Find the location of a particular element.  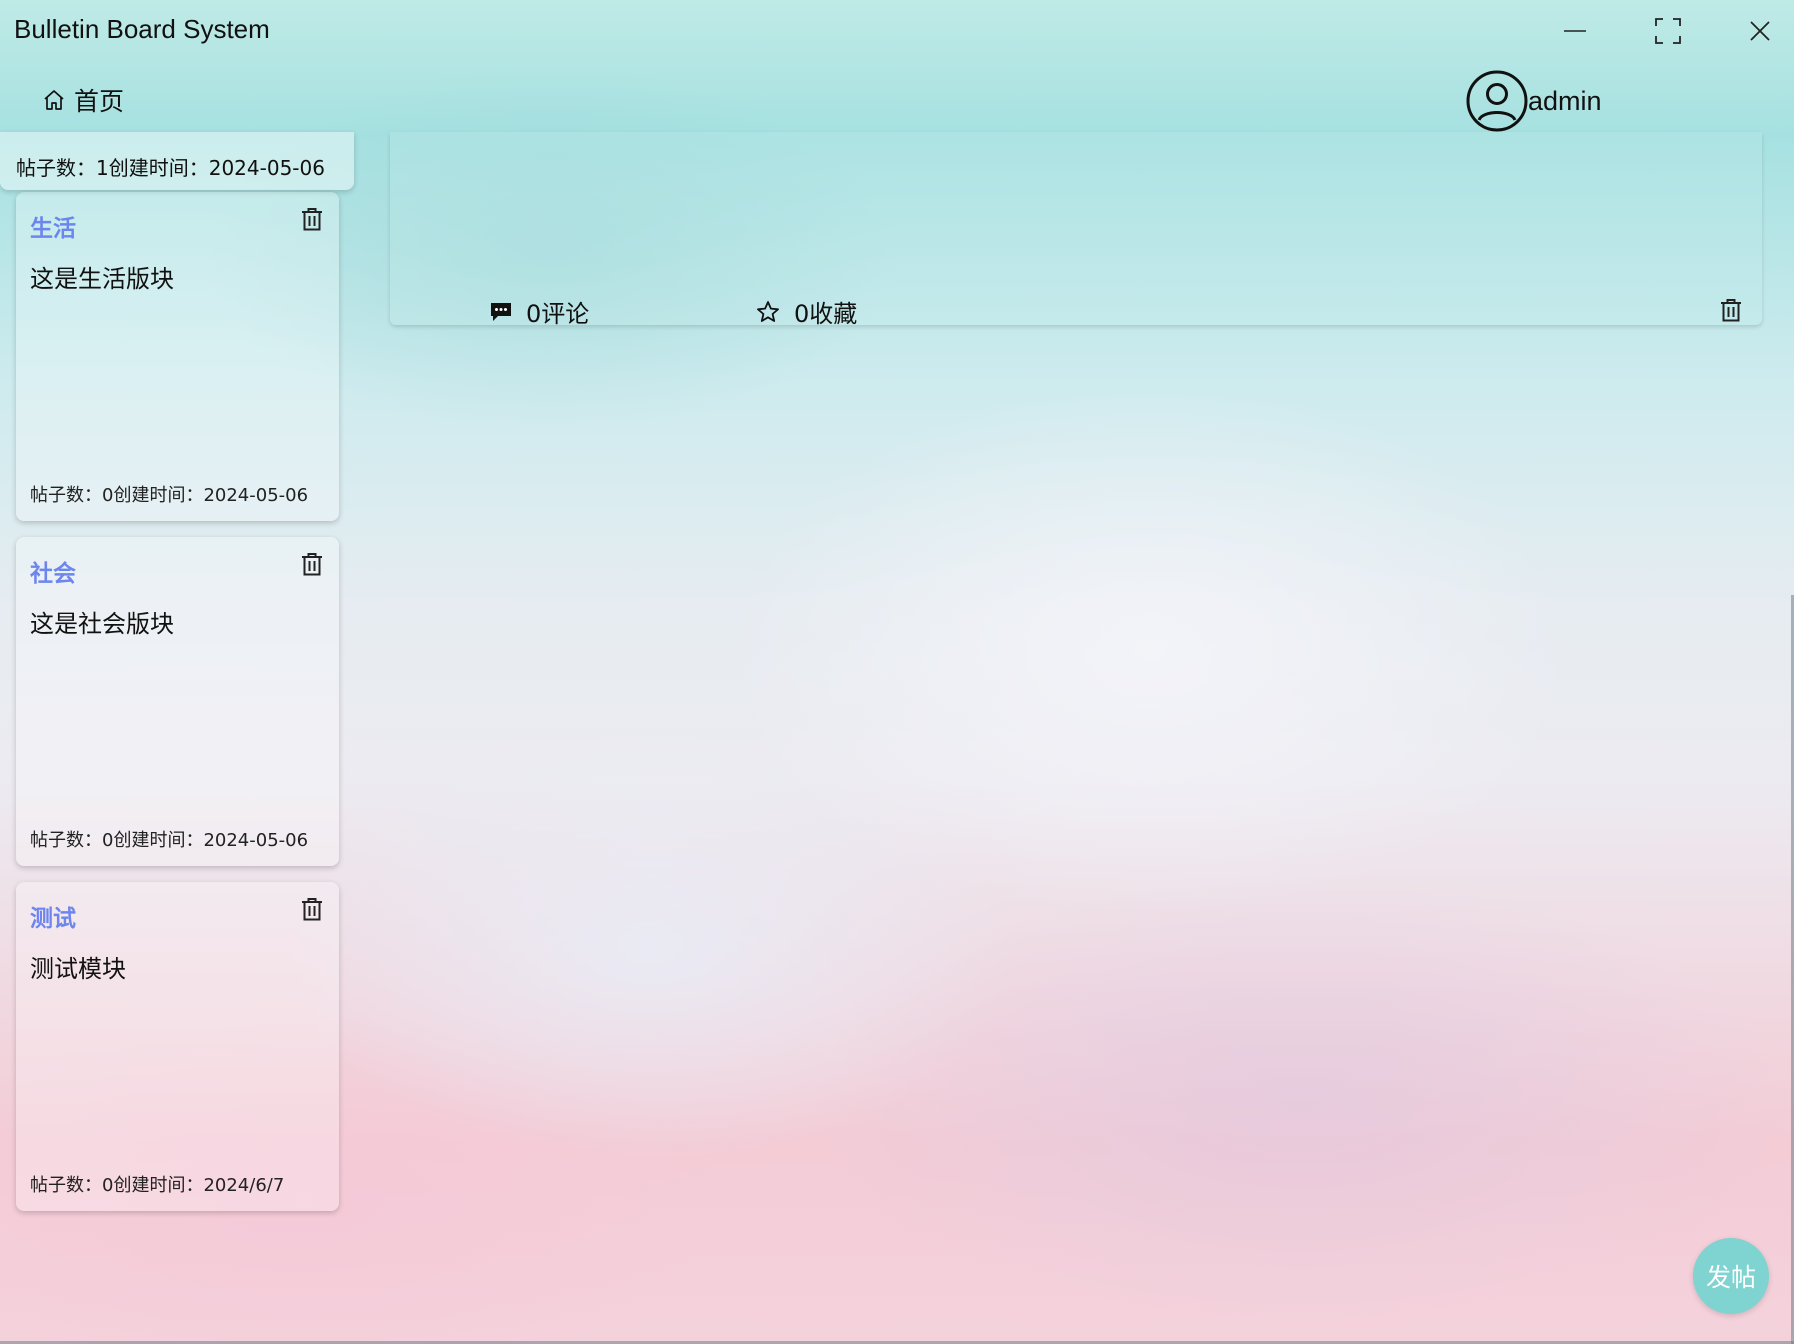

maximize-button is located at coordinates (1668, 31).